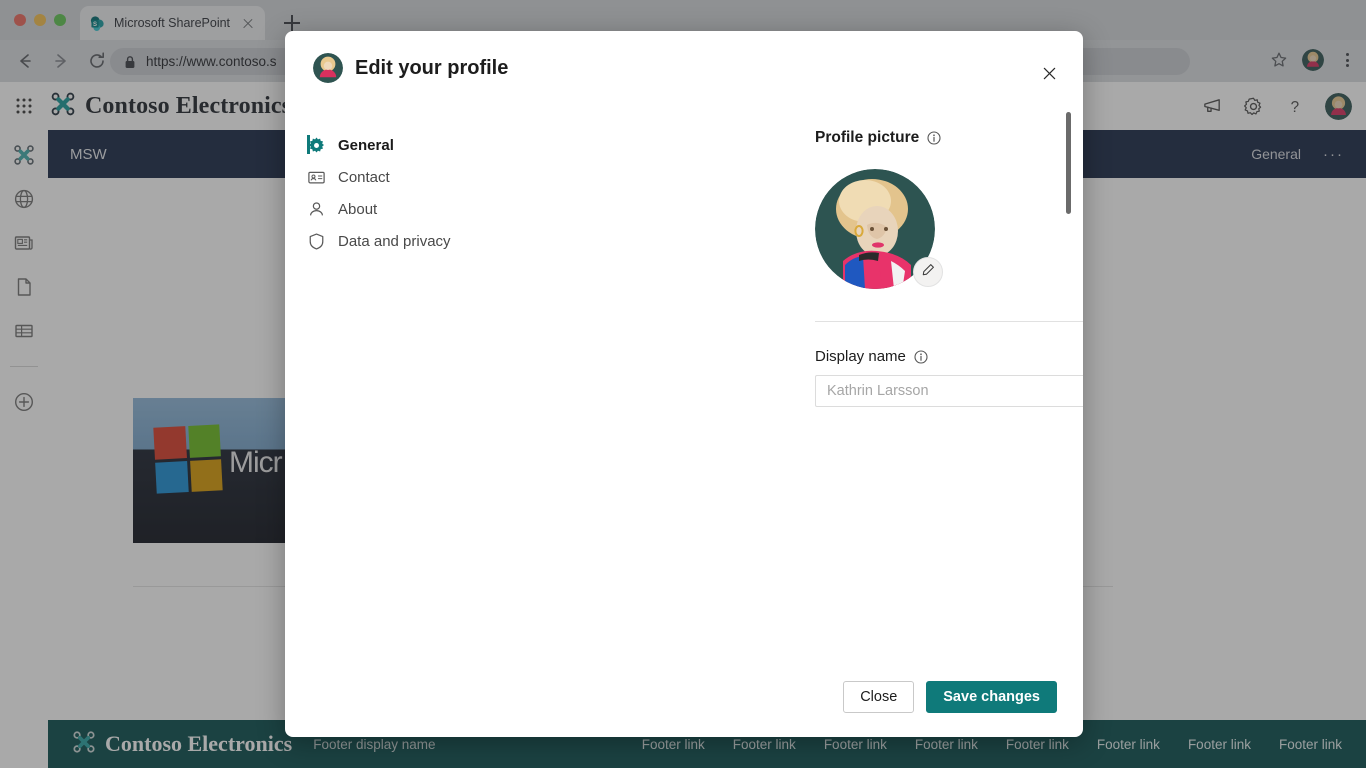 Image resolution: width=1366 pixels, height=768 pixels. Describe the element at coordinates (879, 697) in the screenshot. I see `close-button: Close` at that location.